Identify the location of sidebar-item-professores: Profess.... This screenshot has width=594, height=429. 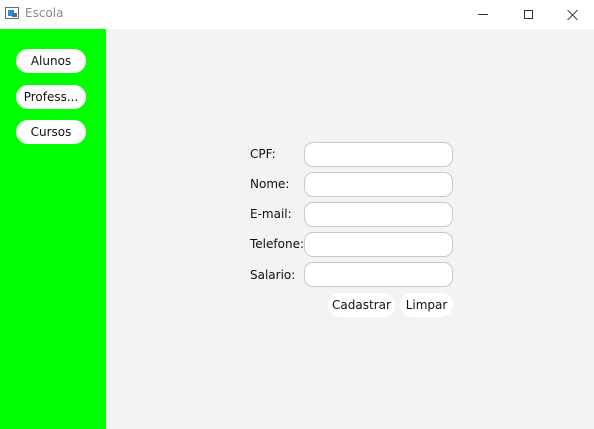
(51, 97).